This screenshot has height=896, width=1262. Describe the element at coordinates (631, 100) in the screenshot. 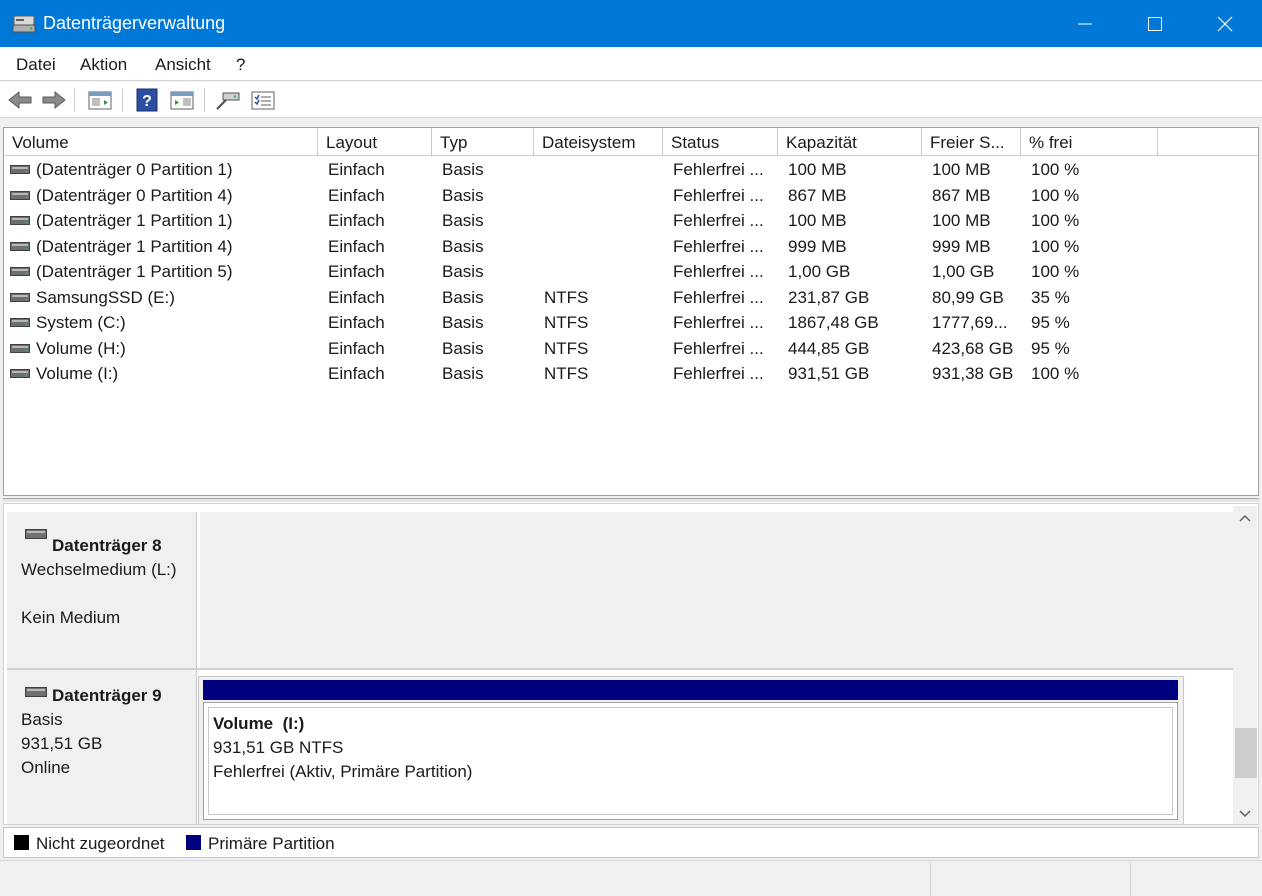

I see `toolbar: ?` at that location.